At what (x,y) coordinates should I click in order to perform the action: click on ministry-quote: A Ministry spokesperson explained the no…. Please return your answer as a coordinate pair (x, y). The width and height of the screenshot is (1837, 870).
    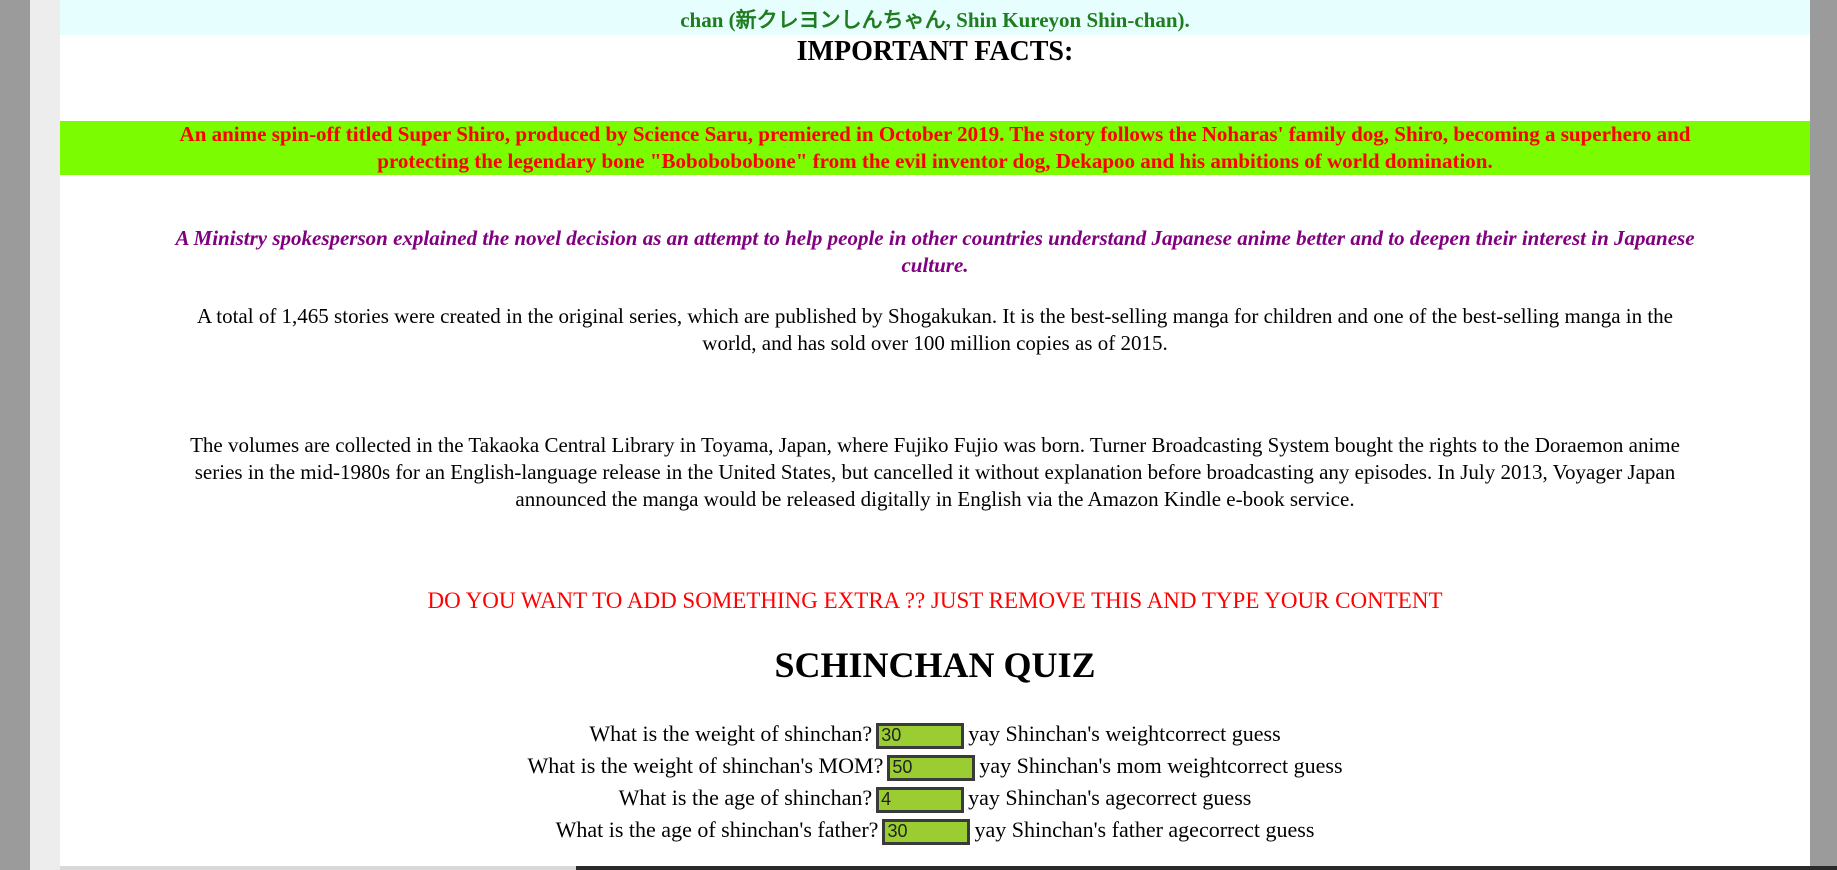
    Looking at the image, I should click on (935, 252).